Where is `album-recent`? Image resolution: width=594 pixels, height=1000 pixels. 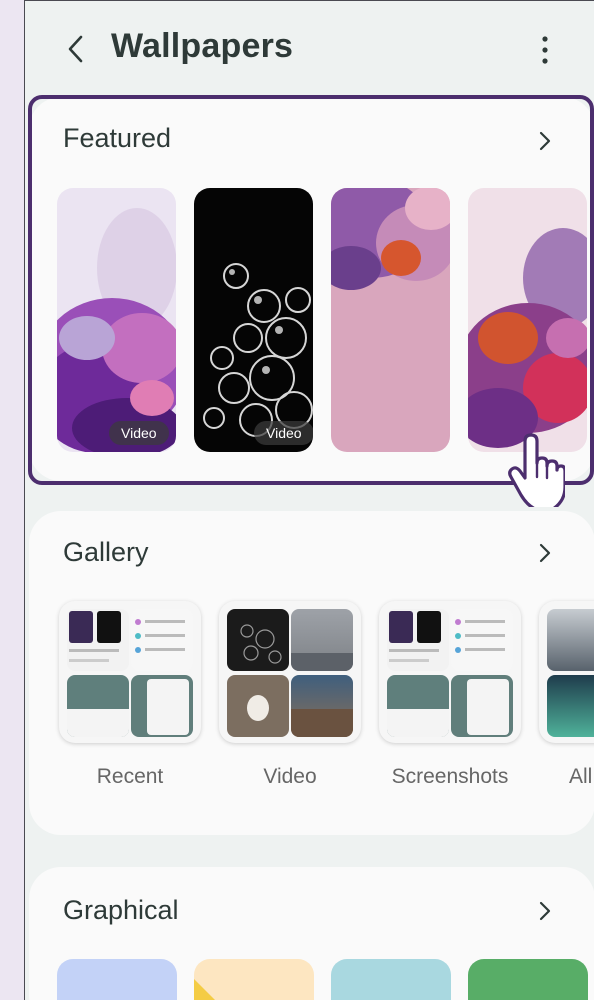
album-recent is located at coordinates (130, 672).